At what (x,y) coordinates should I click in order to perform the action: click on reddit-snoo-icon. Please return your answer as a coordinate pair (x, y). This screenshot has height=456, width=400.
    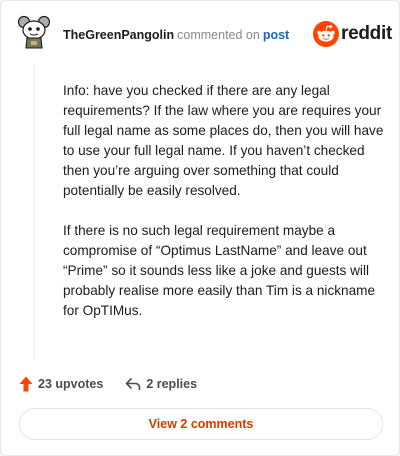
    Looking at the image, I should click on (326, 34).